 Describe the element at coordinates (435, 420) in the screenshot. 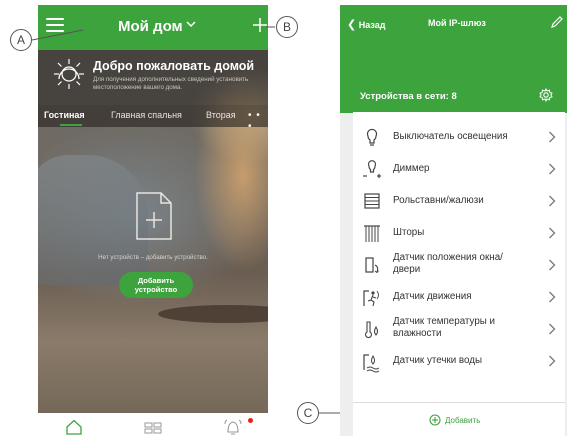

I see `add-circle-icon` at that location.